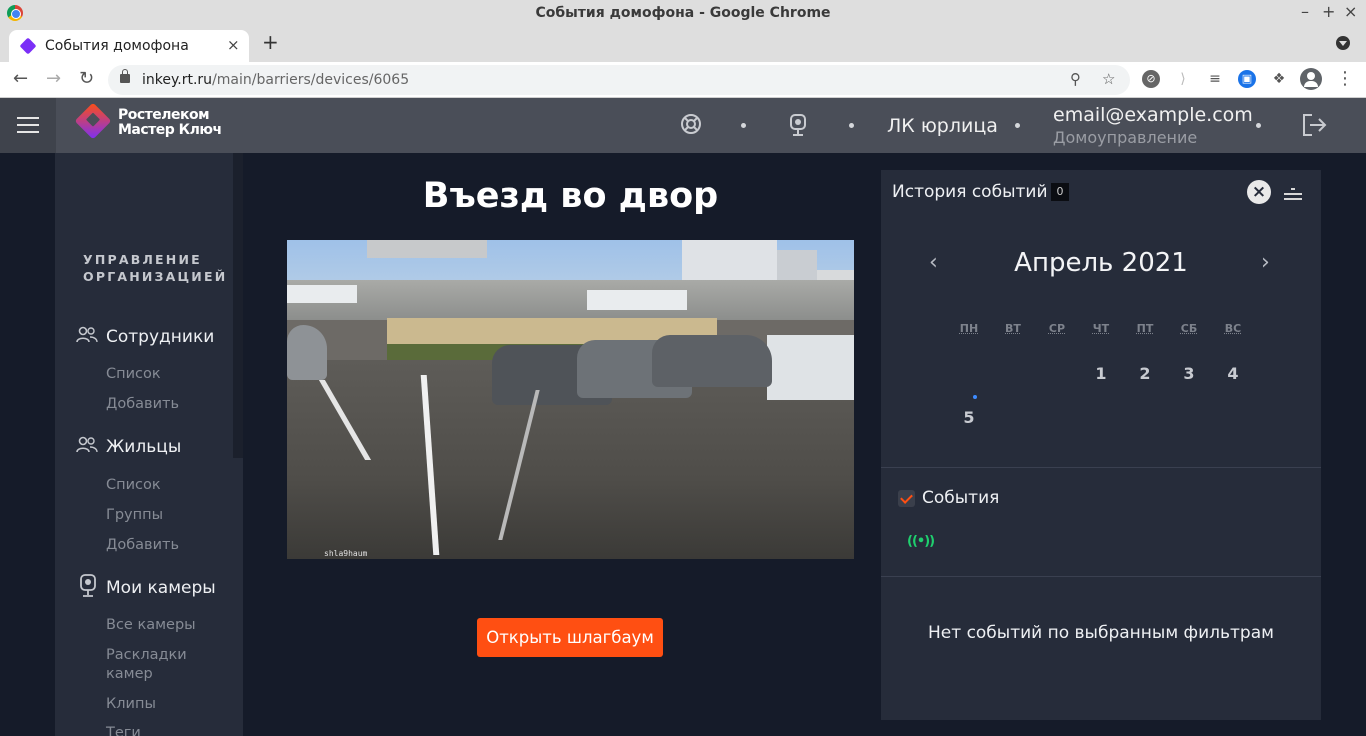 The image size is (1366, 736). What do you see at coordinates (131, 704) in the screenshot?
I see `sidebar-item-clips: Клипы` at bounding box center [131, 704].